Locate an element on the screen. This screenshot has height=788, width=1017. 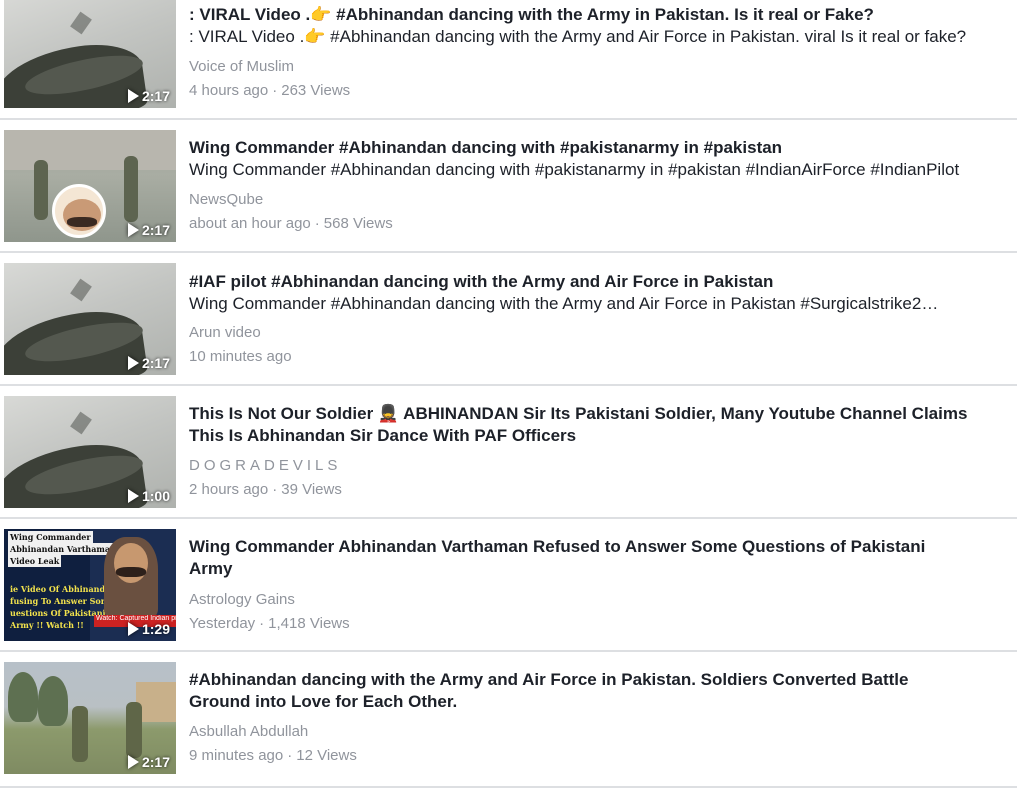
upload-time: 10 minutes ago is located at coordinates (240, 356).